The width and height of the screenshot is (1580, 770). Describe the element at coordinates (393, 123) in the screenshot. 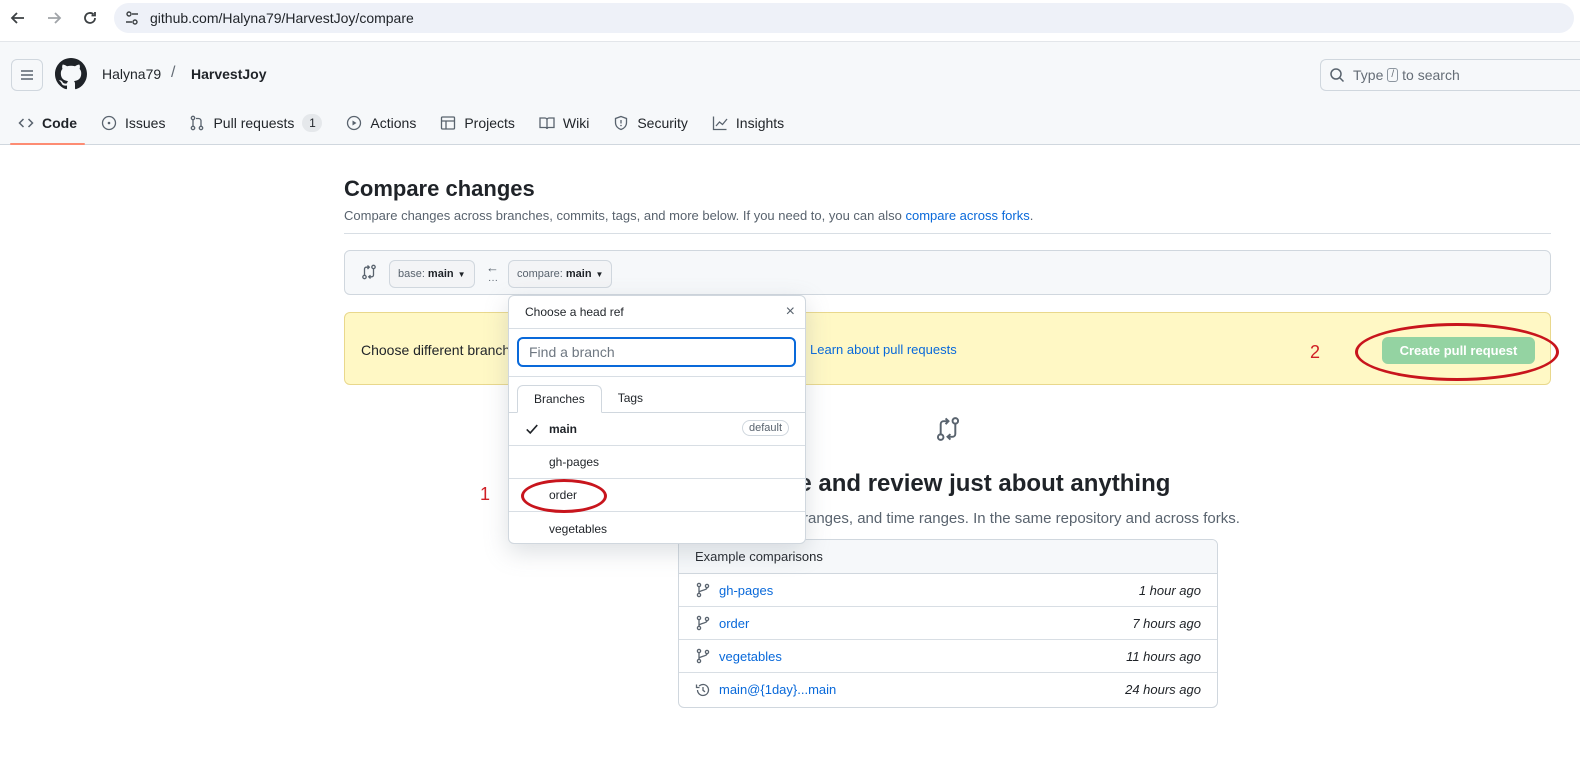

I see `tab-actions-label: Actions` at that location.